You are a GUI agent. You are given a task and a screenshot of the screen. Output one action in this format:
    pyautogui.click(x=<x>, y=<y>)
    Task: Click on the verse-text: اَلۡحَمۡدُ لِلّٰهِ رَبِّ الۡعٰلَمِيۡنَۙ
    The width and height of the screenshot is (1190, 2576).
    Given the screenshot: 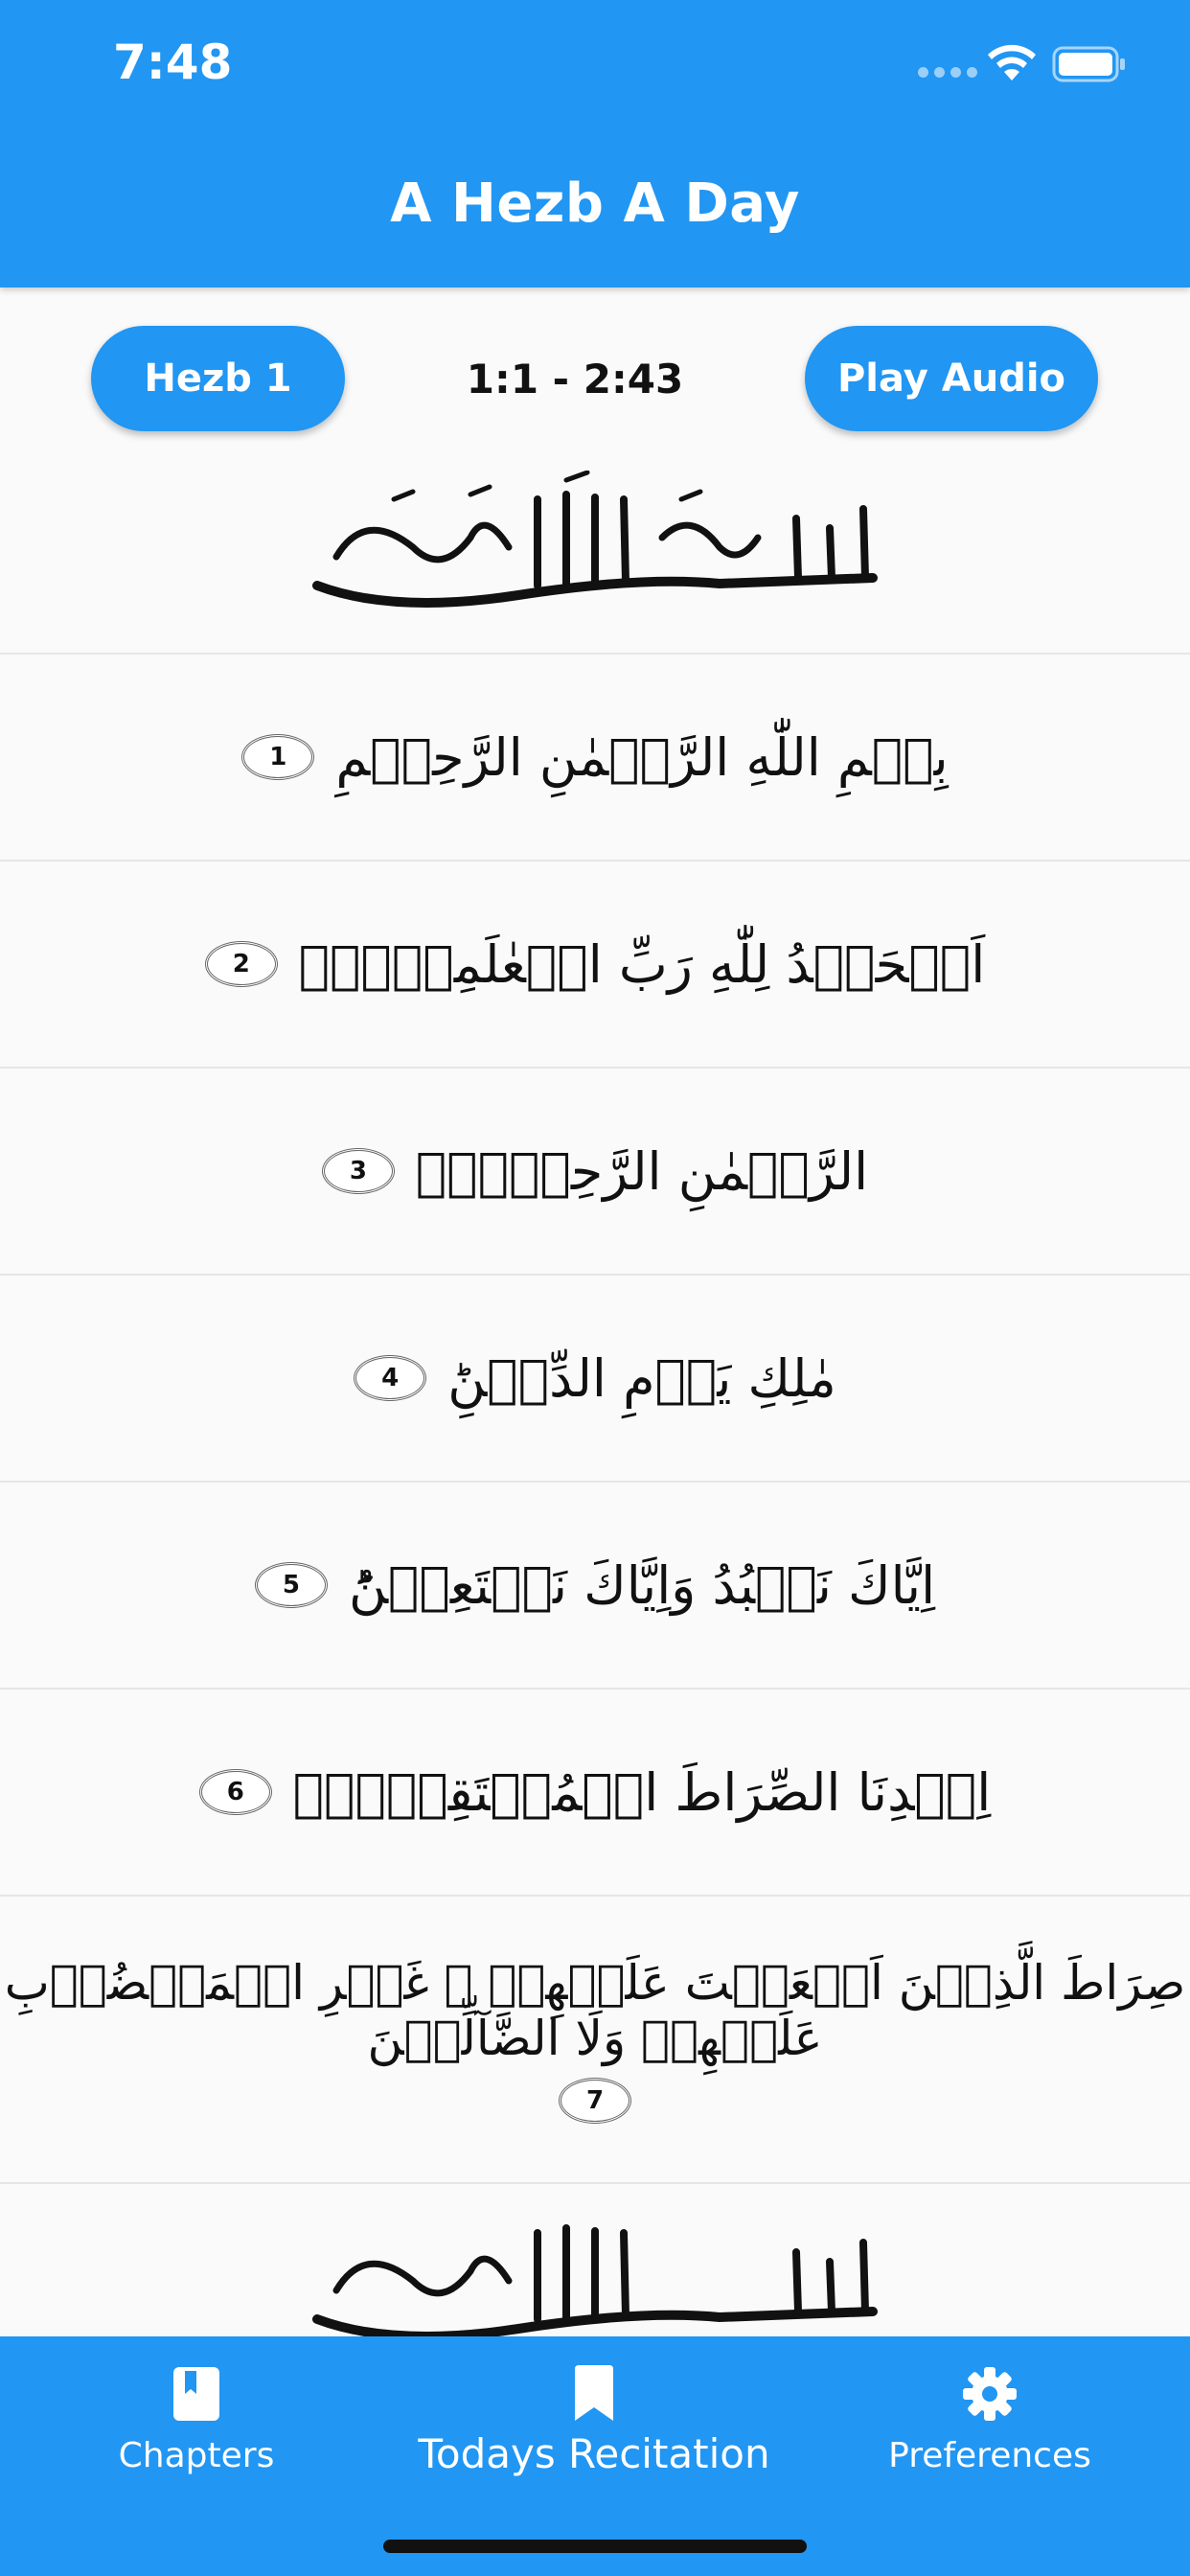 What is the action you would take?
    pyautogui.click(x=642, y=964)
    